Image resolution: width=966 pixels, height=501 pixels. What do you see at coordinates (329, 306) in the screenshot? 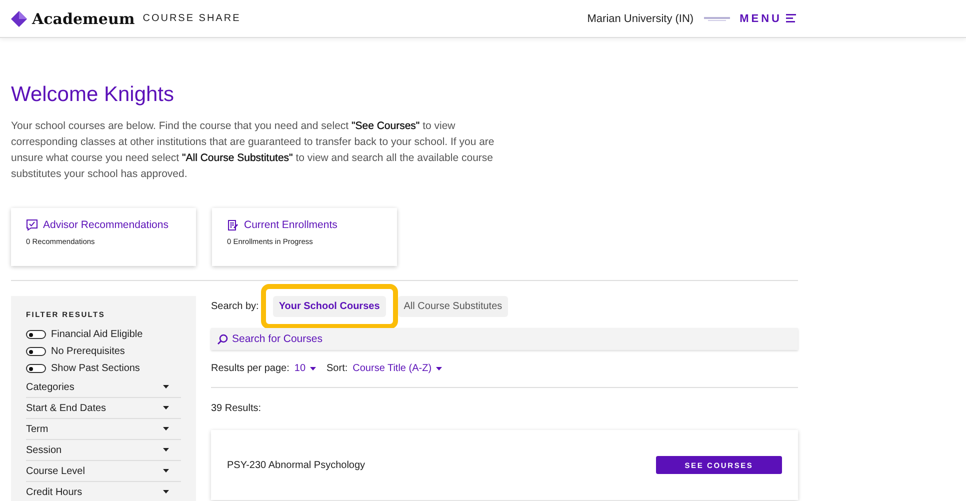
I see `search-tab: Your School Courses` at bounding box center [329, 306].